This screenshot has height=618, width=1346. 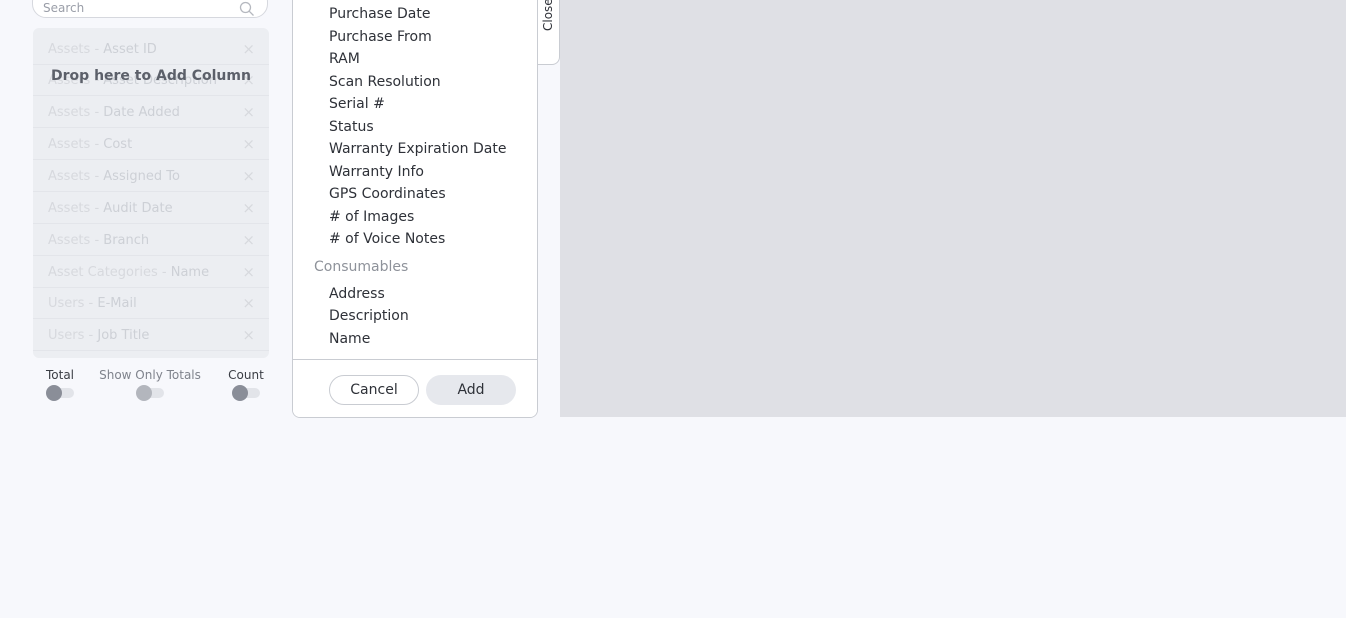 I want to click on column-row: Users - Job Title ×, so click(x=151, y=335).